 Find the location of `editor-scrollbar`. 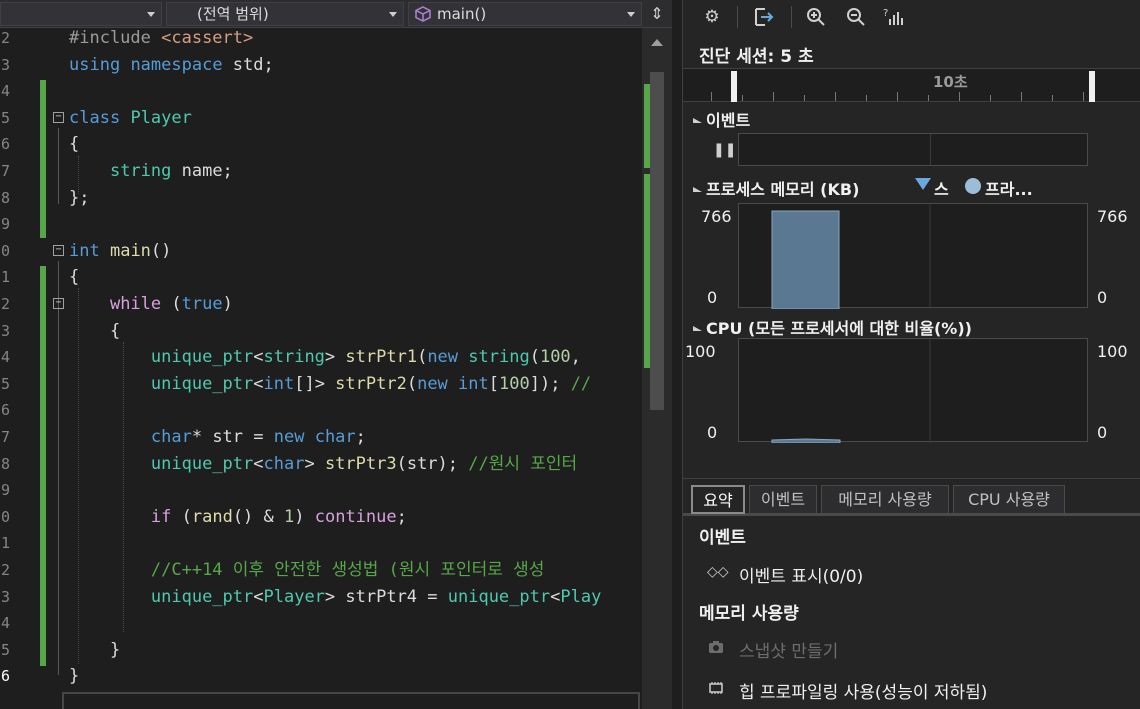

editor-scrollbar is located at coordinates (657, 368).